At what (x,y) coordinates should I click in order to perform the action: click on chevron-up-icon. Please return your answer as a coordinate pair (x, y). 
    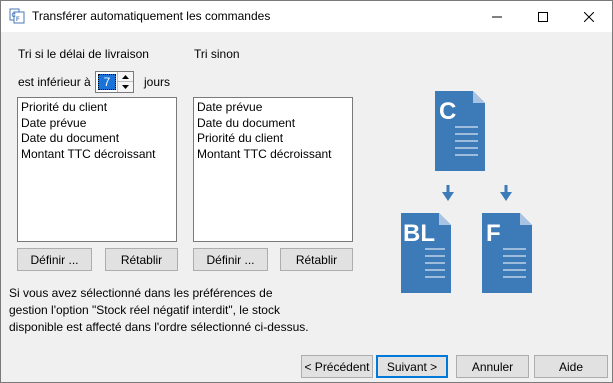
    Looking at the image, I should click on (125, 76).